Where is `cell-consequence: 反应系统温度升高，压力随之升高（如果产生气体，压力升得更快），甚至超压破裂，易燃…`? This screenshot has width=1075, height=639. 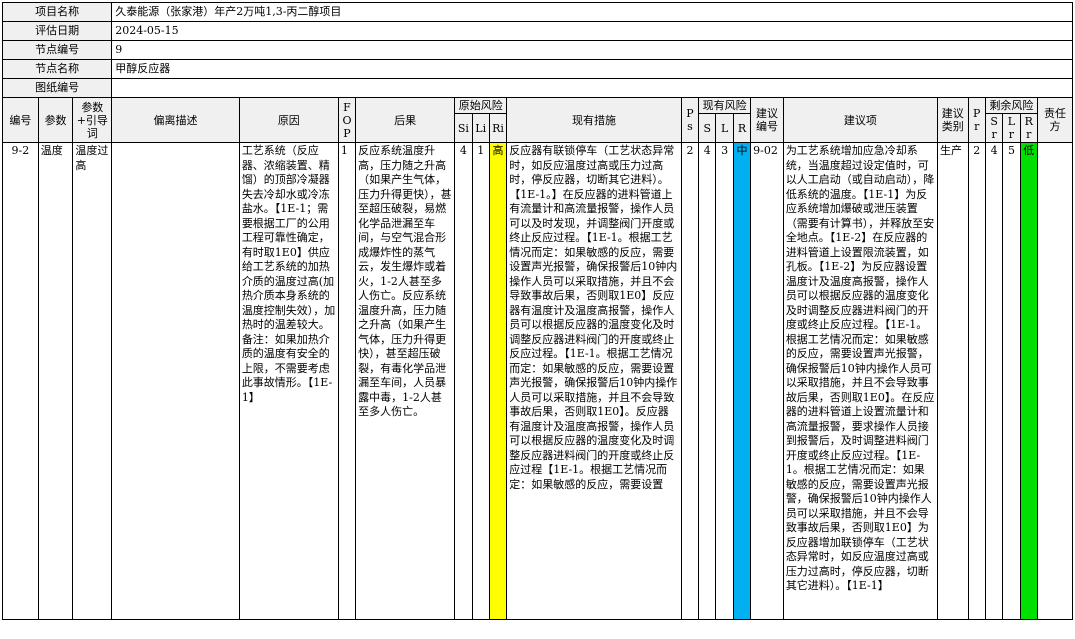
cell-consequence: 反应系统温度升高，压力随之升高（如果产生气体，压力升得更快），甚至超压破裂，易燃… is located at coordinates (405, 381).